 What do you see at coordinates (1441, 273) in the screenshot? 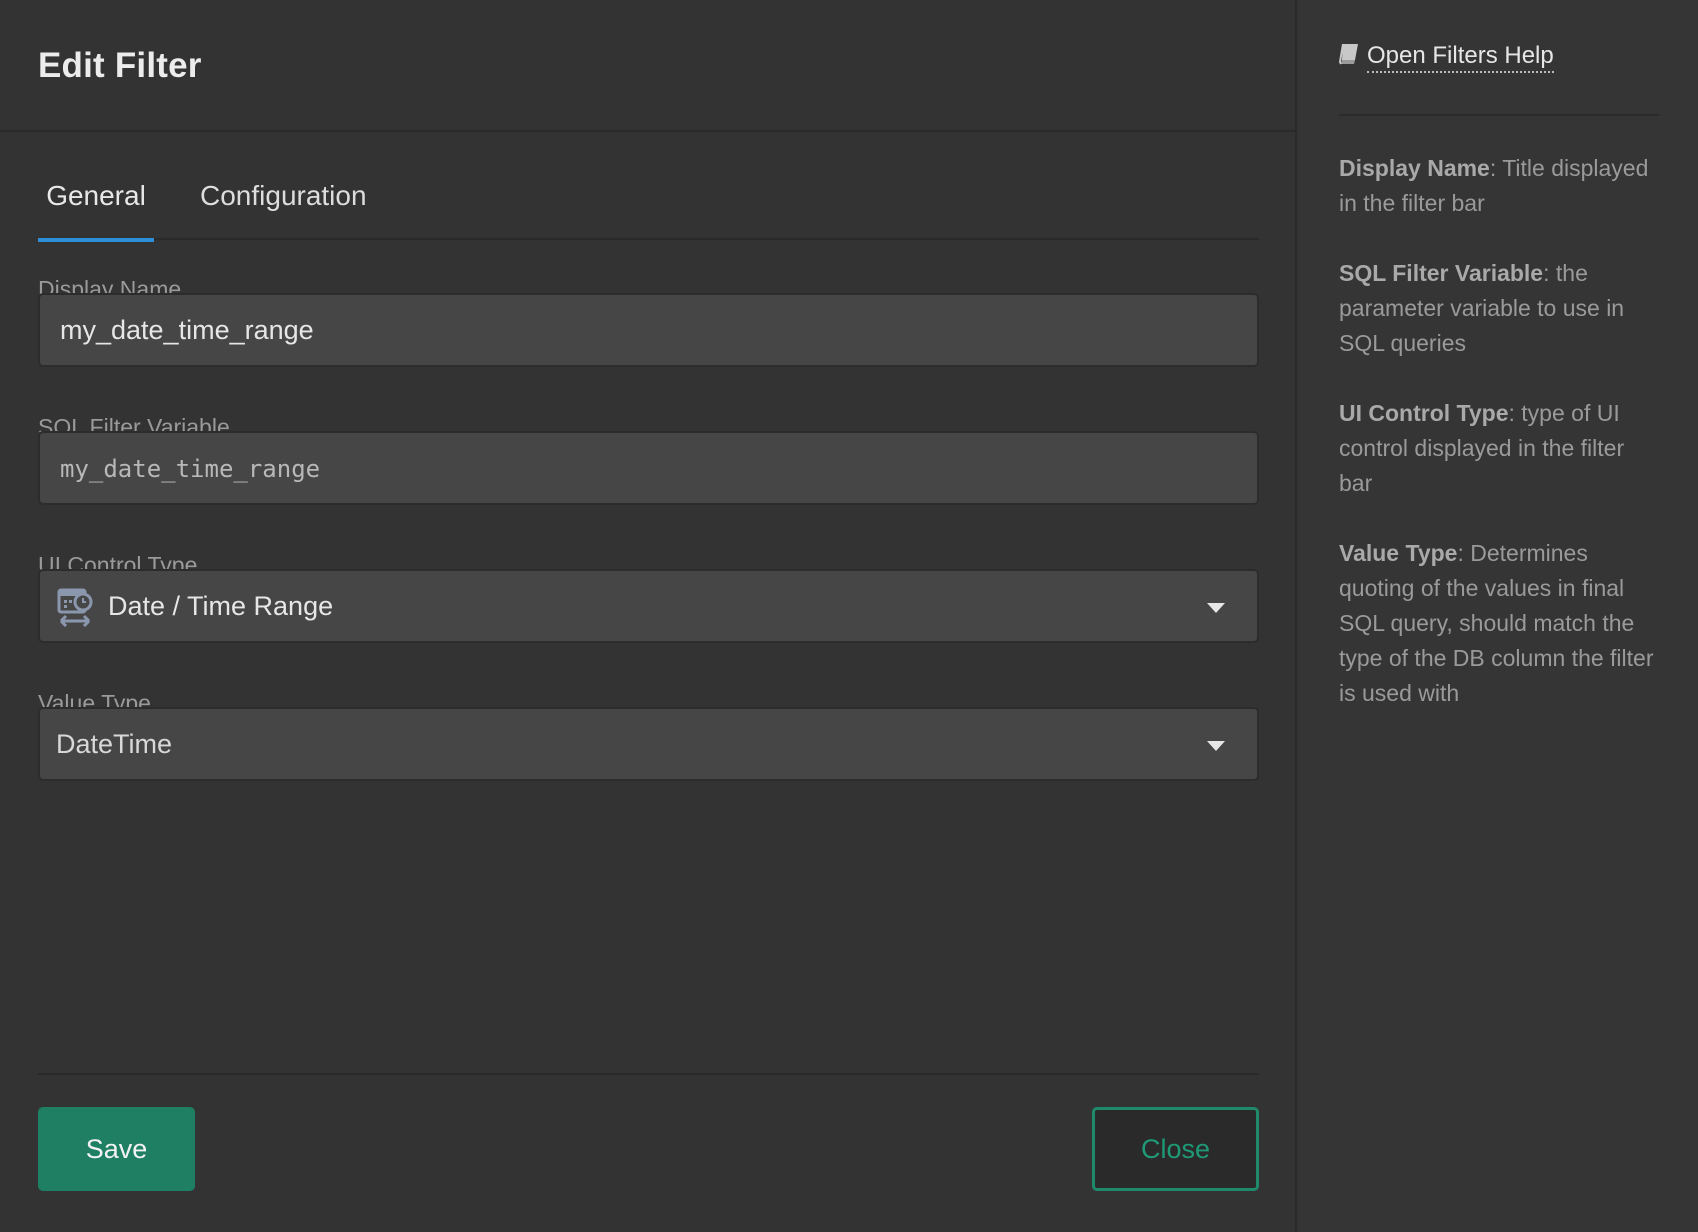
I see `help-term: SQL Filter Variable` at bounding box center [1441, 273].